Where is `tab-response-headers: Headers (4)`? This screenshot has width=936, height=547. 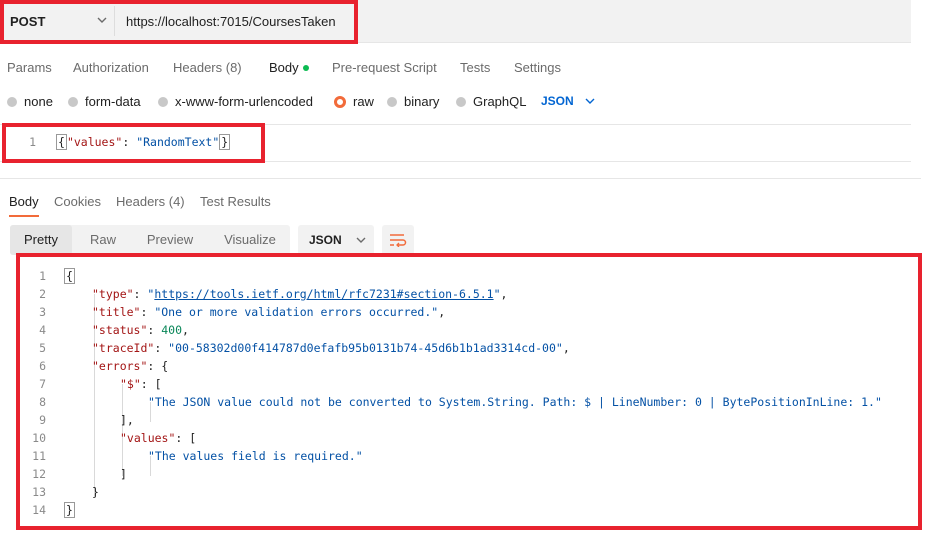
tab-response-headers: Headers (4) is located at coordinates (150, 201).